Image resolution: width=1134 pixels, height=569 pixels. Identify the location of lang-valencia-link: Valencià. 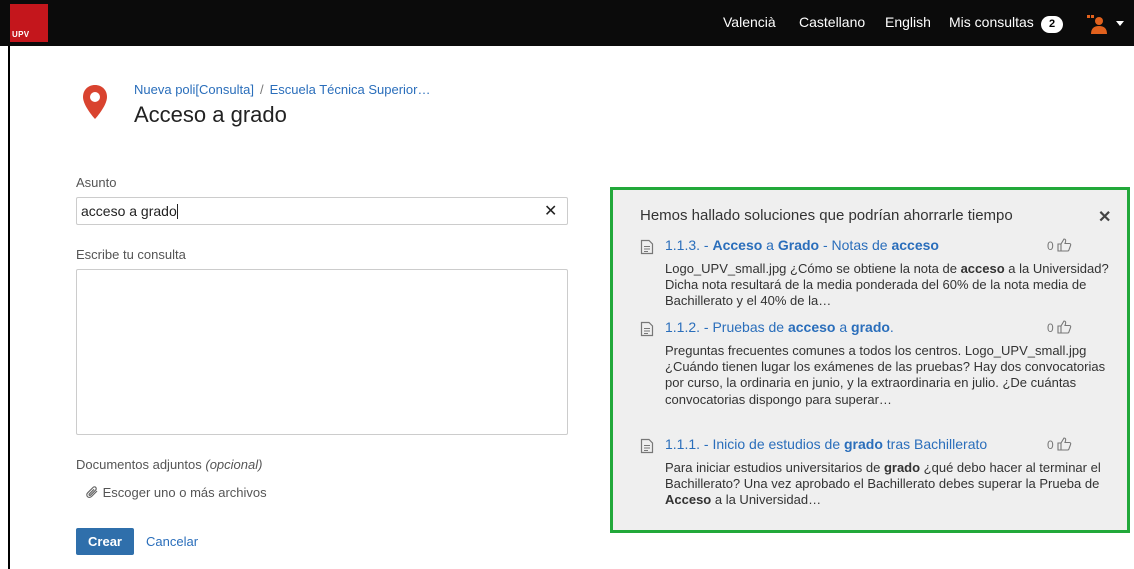
(749, 22).